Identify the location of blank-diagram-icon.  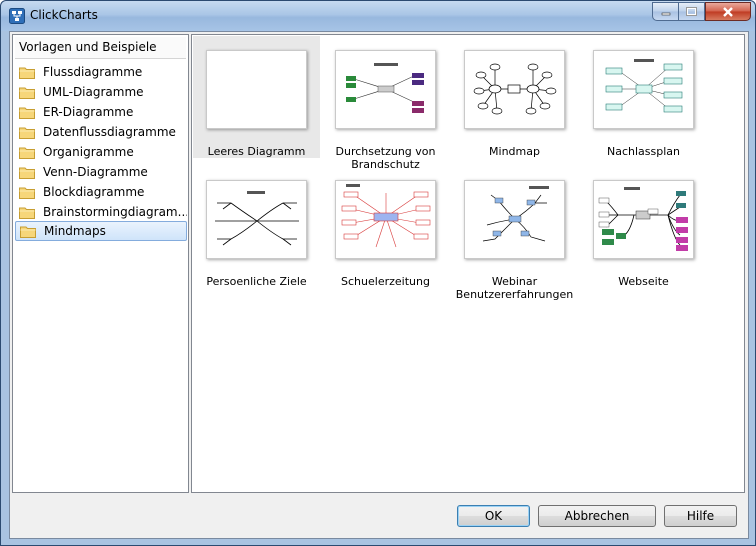
(256, 89).